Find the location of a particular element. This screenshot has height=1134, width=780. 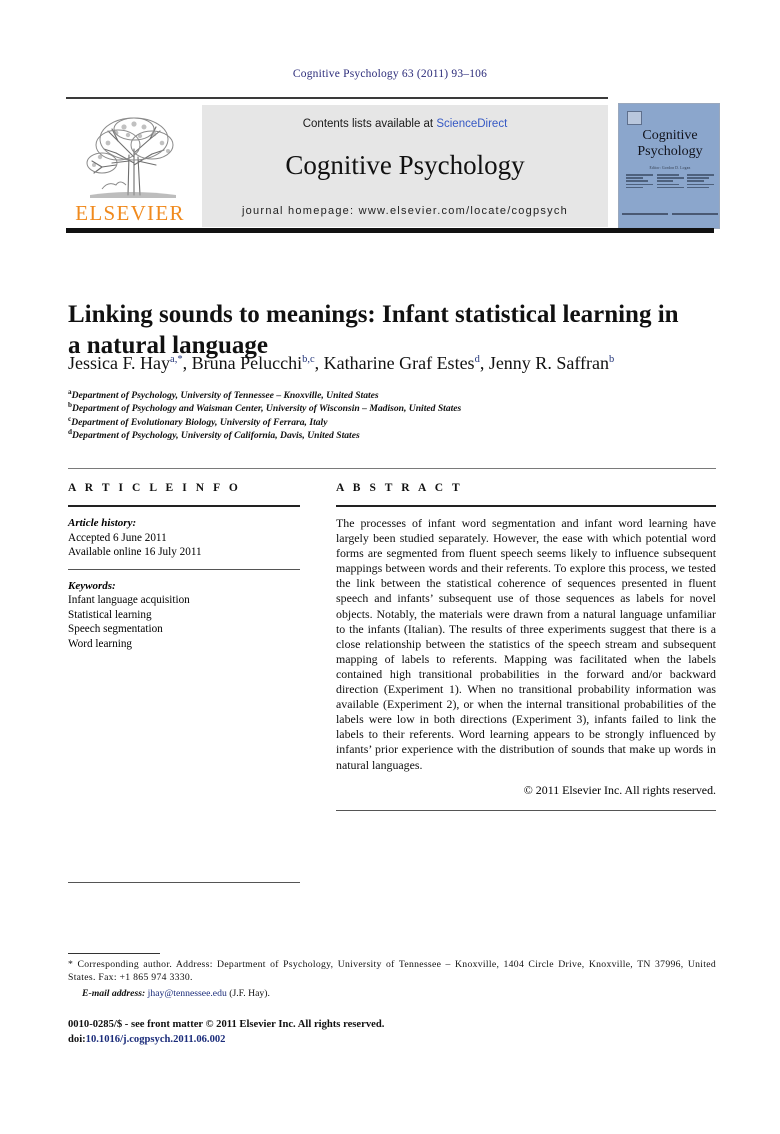

article-history-label: Article history: is located at coordinates (102, 523).